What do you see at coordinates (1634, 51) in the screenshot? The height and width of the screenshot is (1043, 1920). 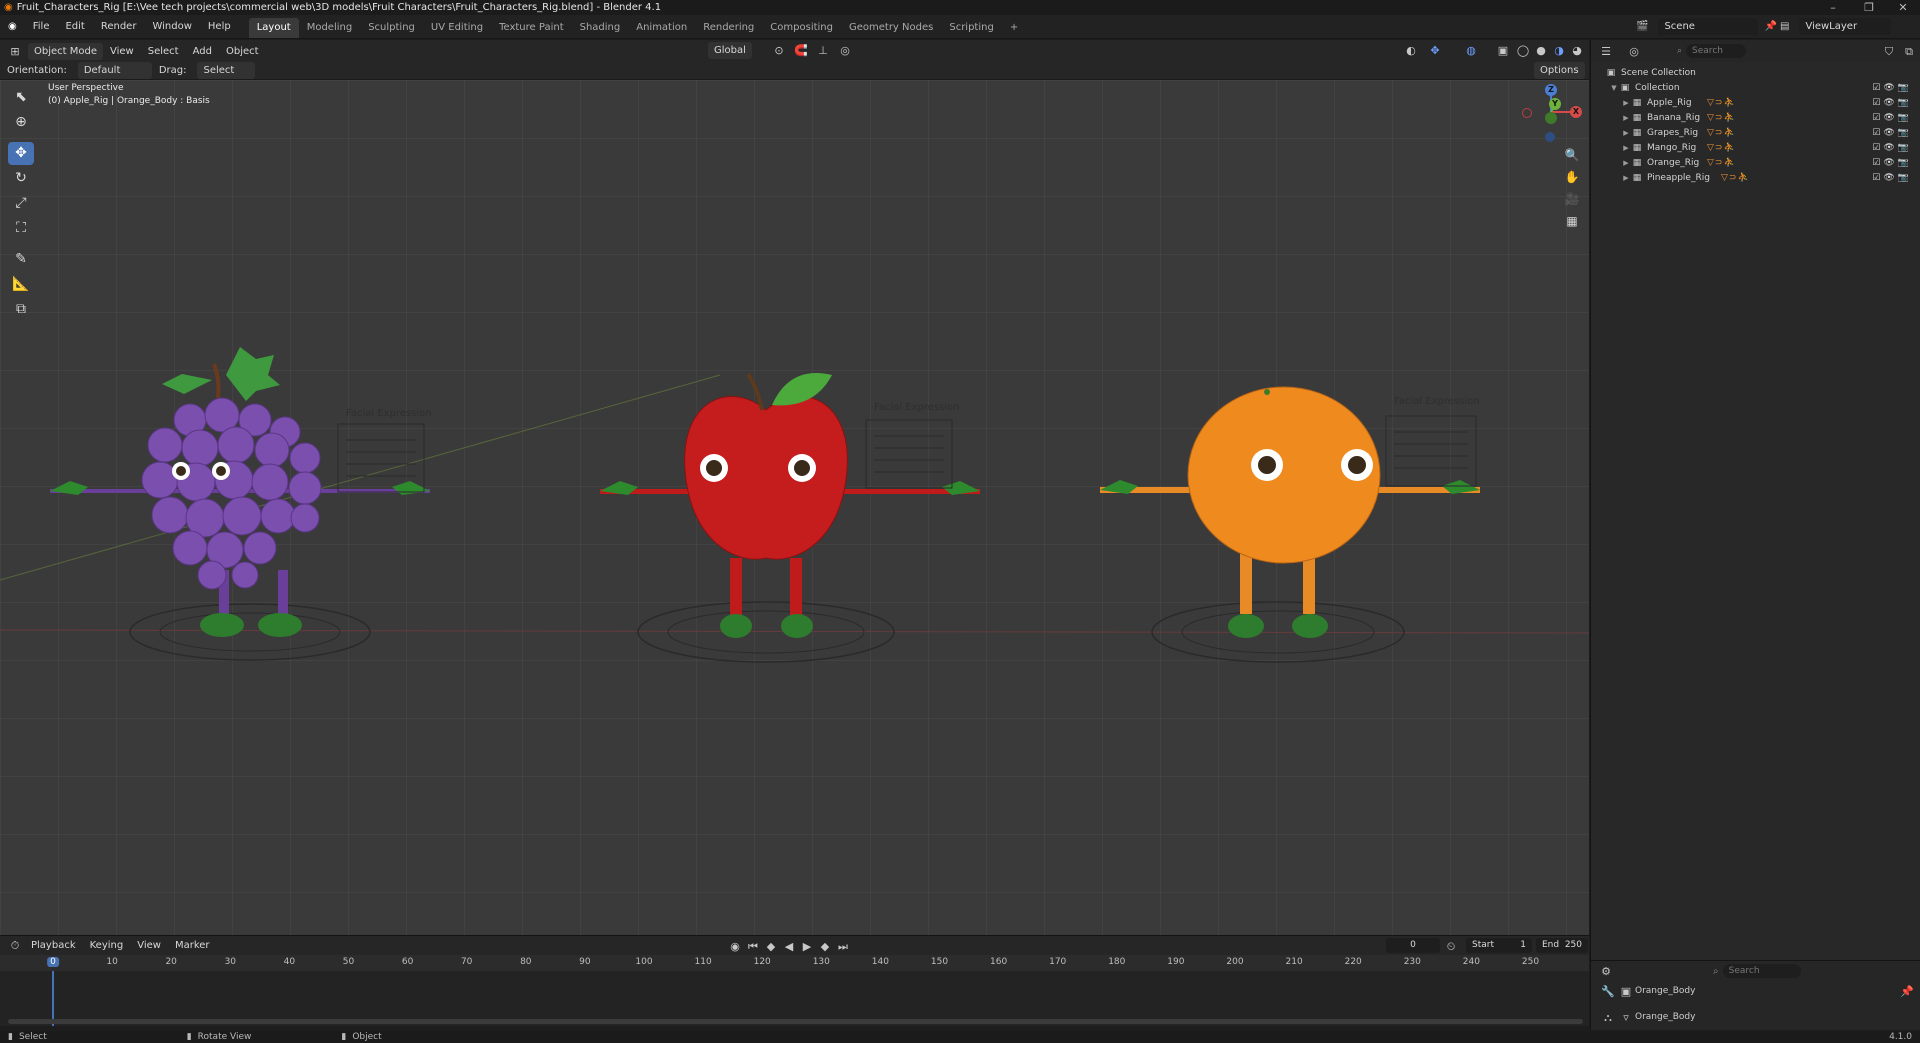 I see `display-mode-icon: ◎` at bounding box center [1634, 51].